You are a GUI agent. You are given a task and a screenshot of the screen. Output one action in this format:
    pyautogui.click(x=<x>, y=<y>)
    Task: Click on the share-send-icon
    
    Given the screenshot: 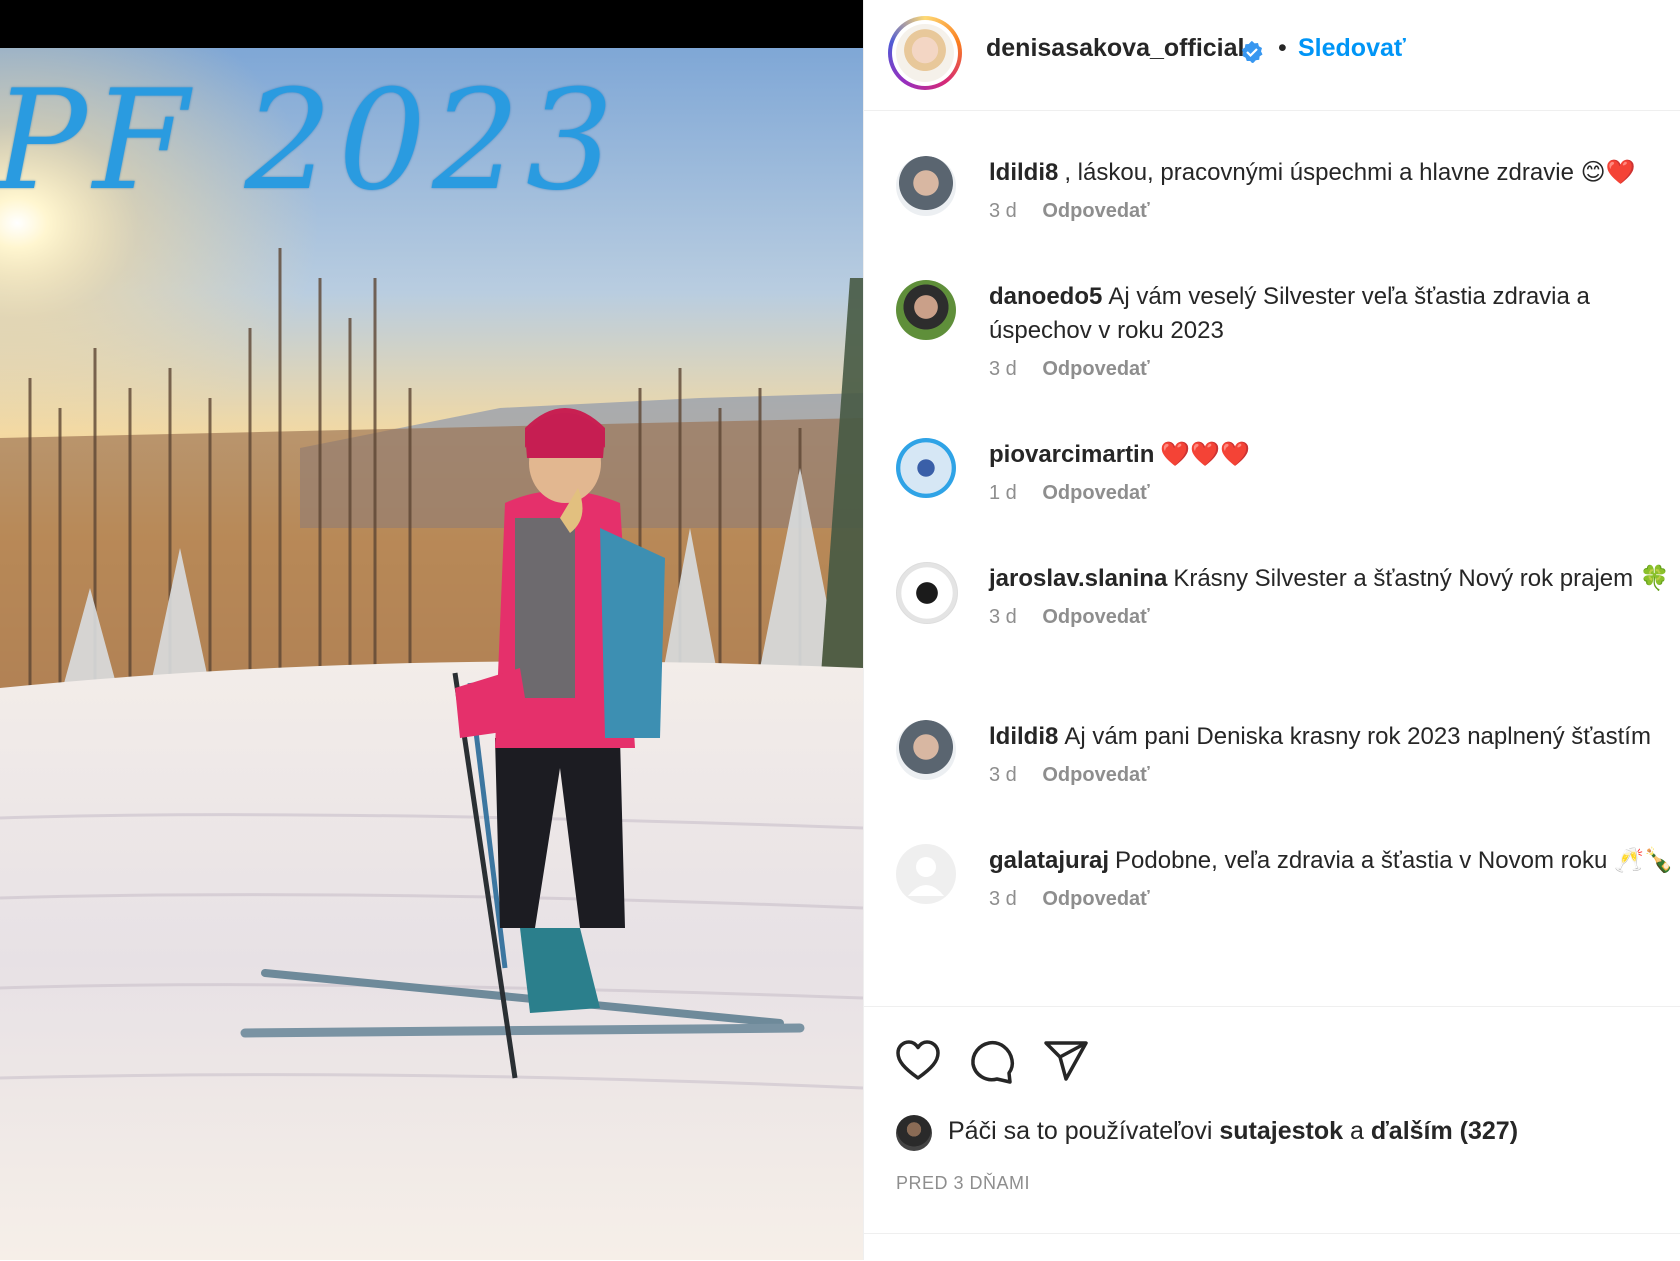 What is the action you would take?
    pyautogui.click(x=1066, y=1061)
    